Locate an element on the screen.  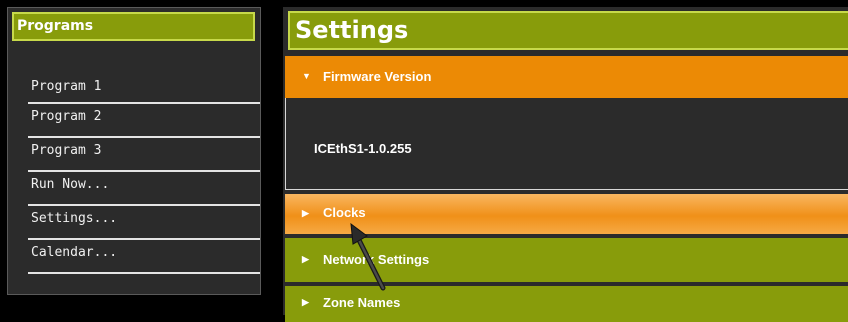
program-item-program-1: Program 1 is located at coordinates (144, 89).